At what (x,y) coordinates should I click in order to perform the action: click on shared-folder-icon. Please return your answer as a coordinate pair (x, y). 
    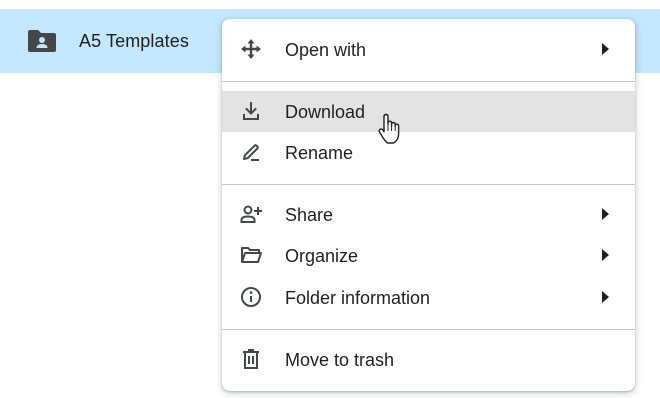
    Looking at the image, I should click on (42, 41).